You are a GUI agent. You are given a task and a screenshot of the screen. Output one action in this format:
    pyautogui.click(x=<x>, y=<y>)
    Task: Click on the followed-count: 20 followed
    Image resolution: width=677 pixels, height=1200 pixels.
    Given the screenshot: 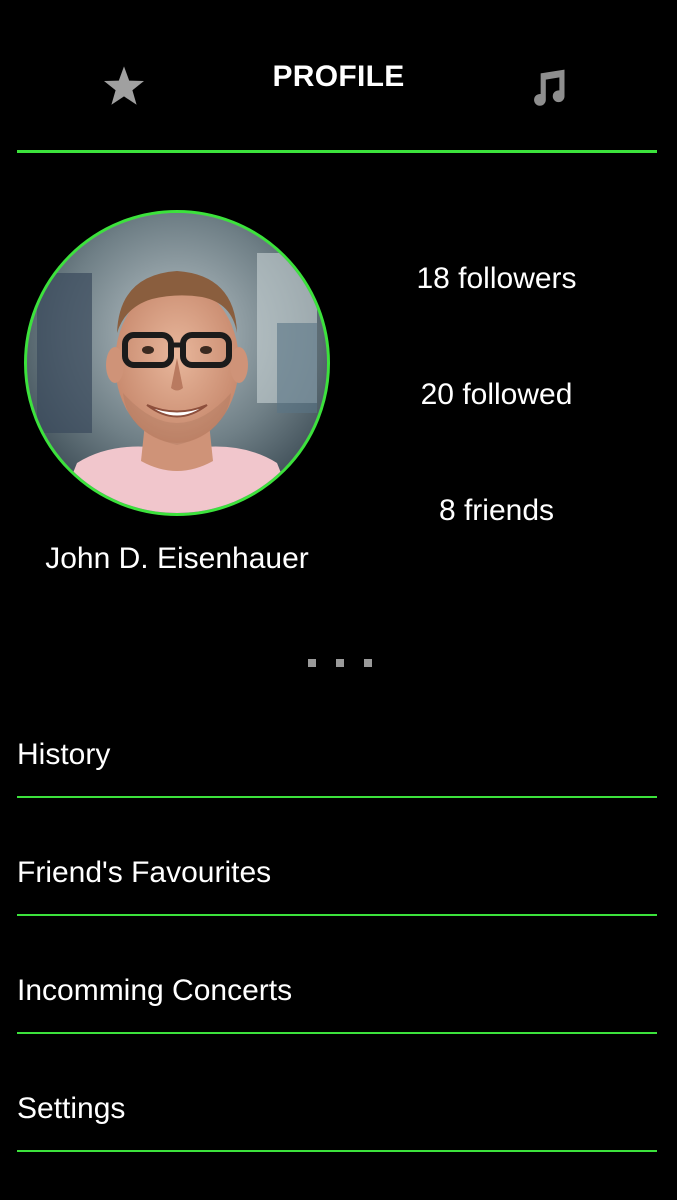 What is the action you would take?
    pyautogui.click(x=496, y=395)
    